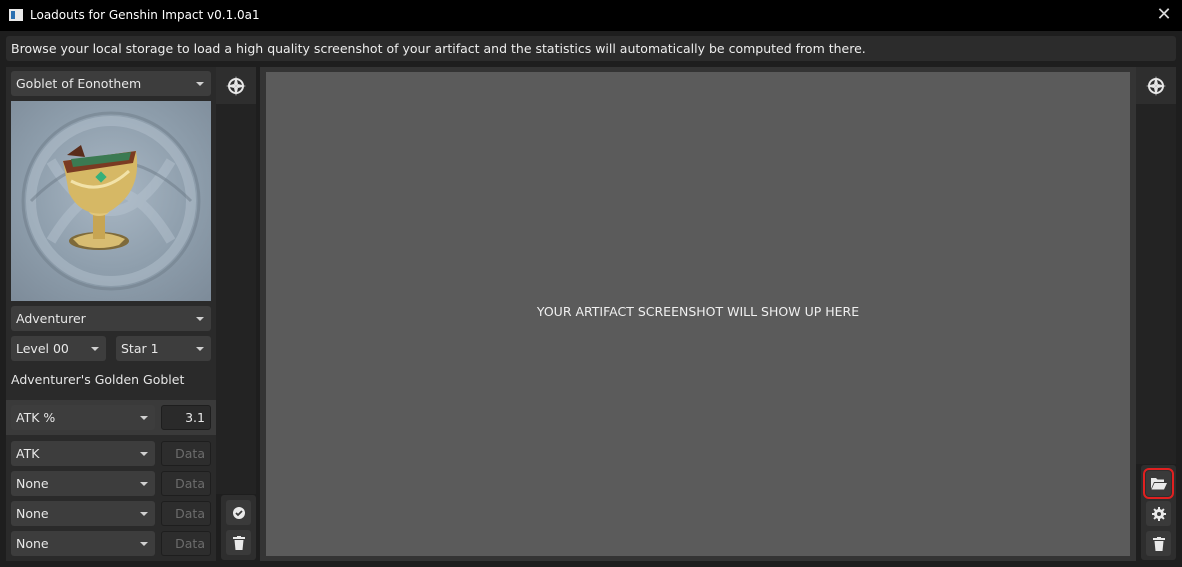  Describe the element at coordinates (83, 453) in the screenshot. I see `substat-1-select: ATK` at that location.